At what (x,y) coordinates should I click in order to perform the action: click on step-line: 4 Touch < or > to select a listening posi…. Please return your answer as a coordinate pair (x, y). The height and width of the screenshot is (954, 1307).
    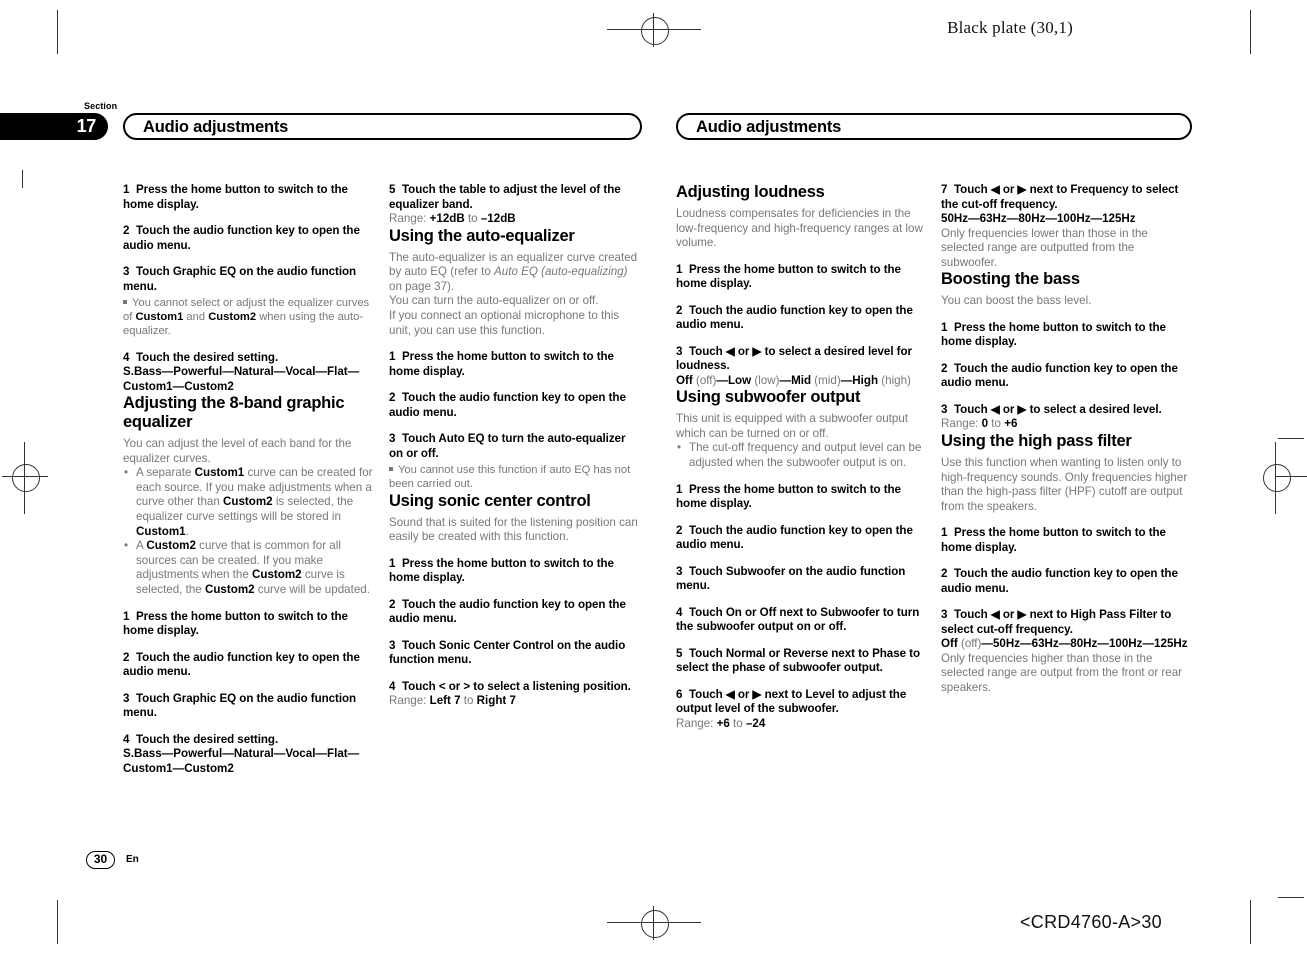
    Looking at the image, I should click on (514, 687).